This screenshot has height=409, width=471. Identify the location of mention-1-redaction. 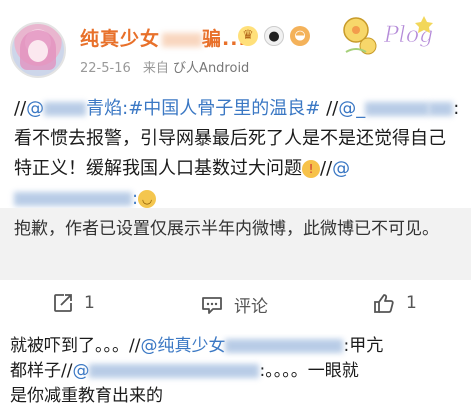
(65, 109).